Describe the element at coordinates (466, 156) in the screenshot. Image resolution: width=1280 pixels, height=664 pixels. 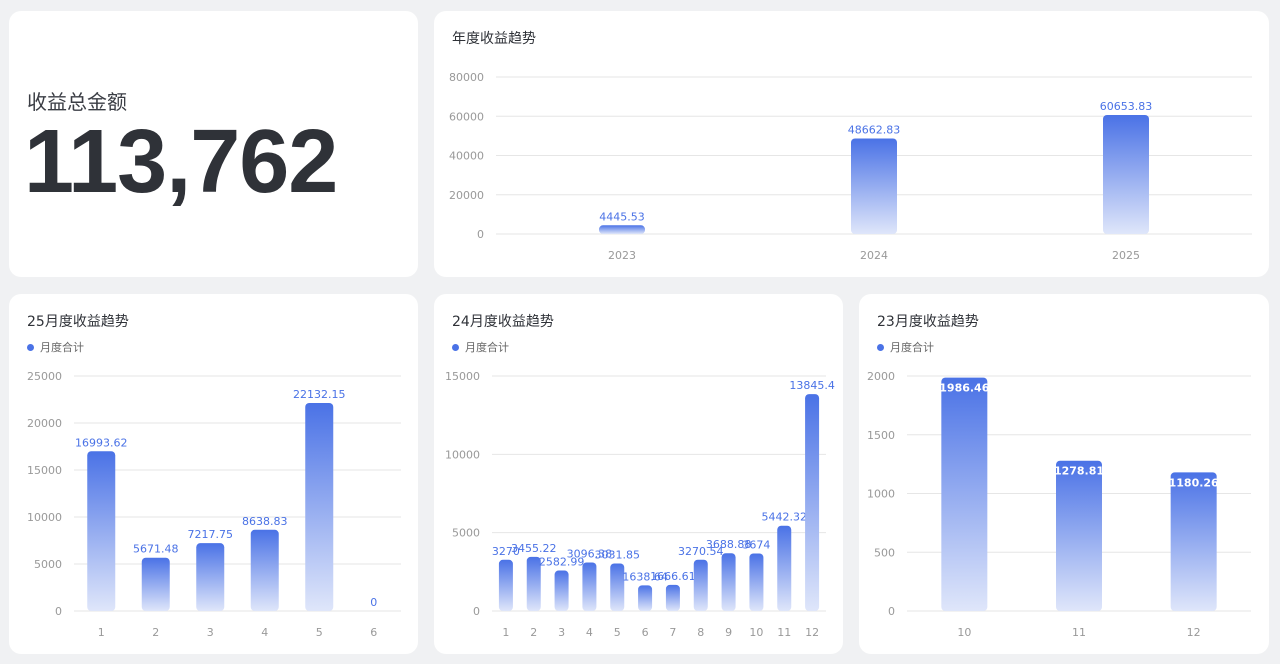
I see `y-tick-label: 40000` at that location.